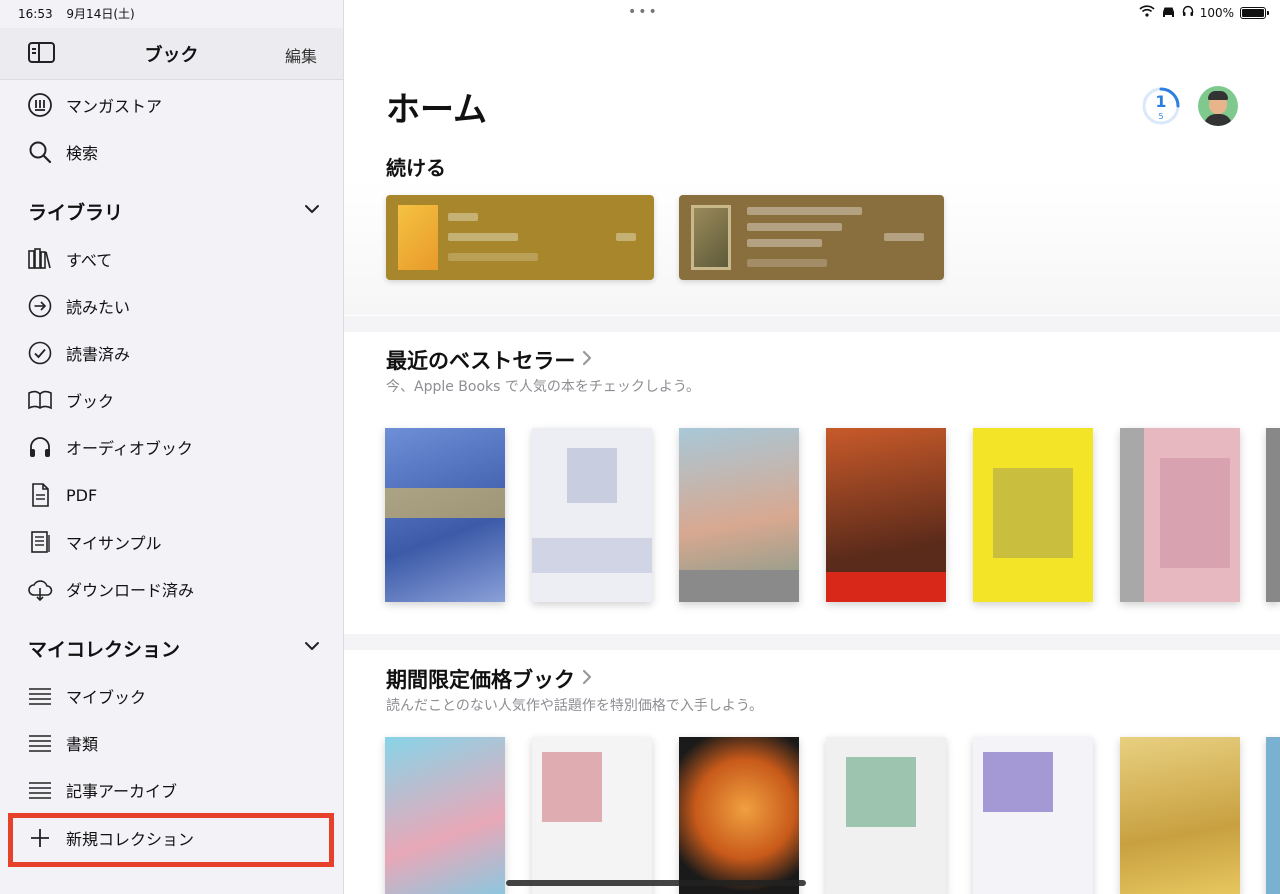  I want to click on sidebar-item-downloaded: ダウンロード済み, so click(171, 589).